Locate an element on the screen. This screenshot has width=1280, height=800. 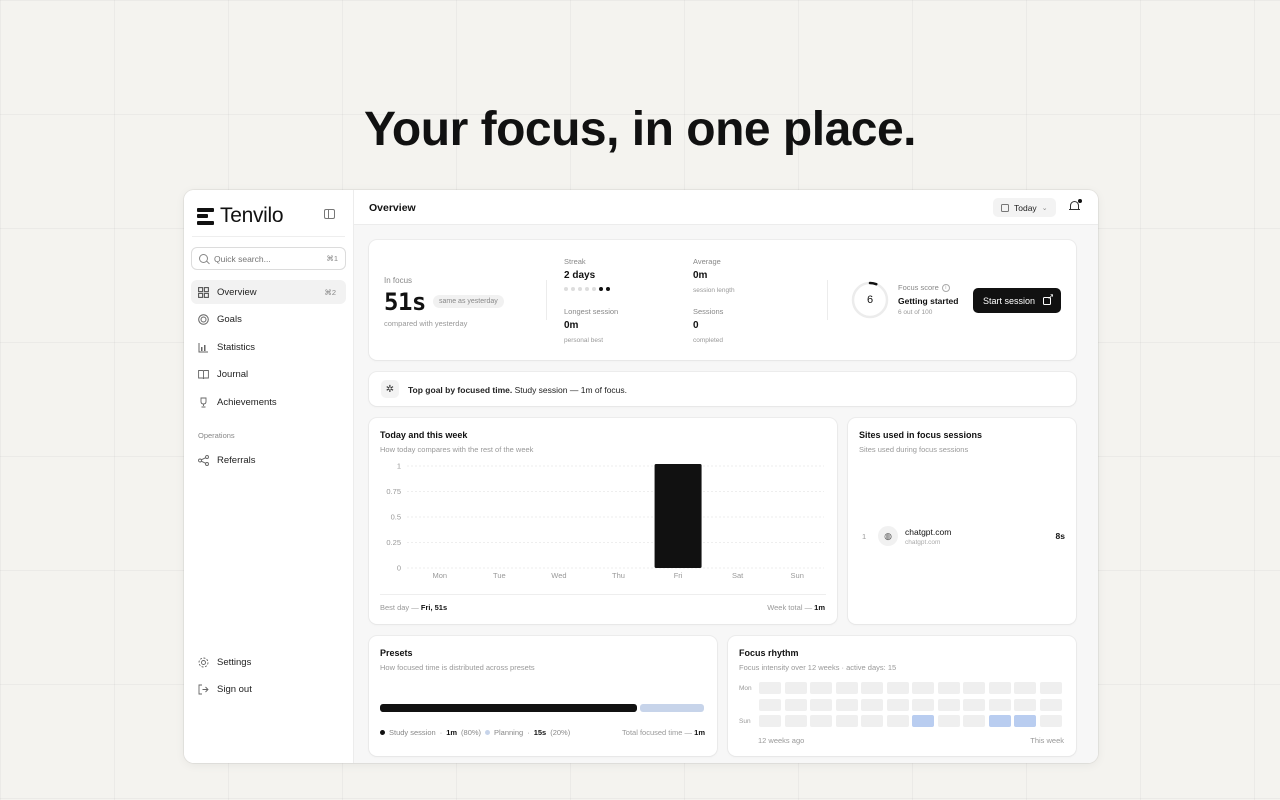
y-tick-label: 0 is located at coordinates (399, 568).